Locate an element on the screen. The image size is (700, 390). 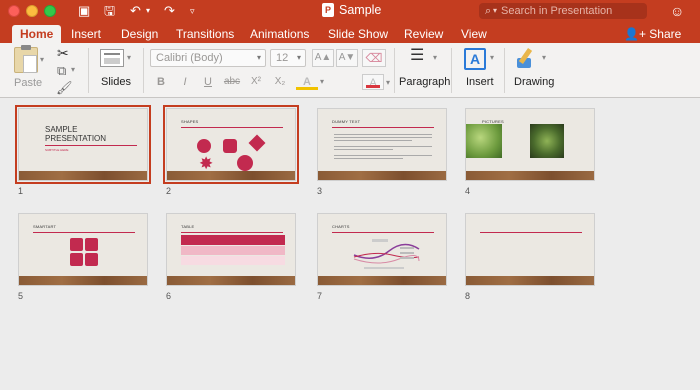
insert-shapes-icon: A is located at coordinates (475, 59).